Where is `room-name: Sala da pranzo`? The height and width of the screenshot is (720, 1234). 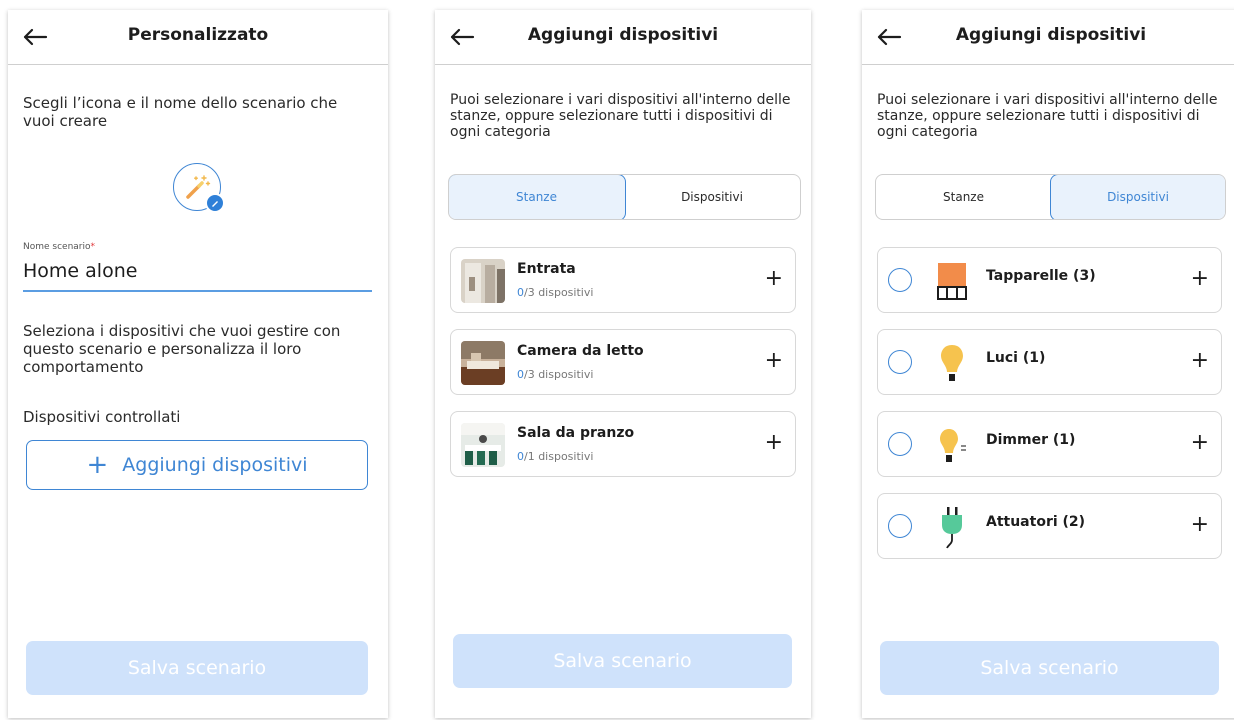
room-name: Sala da pranzo is located at coordinates (576, 433).